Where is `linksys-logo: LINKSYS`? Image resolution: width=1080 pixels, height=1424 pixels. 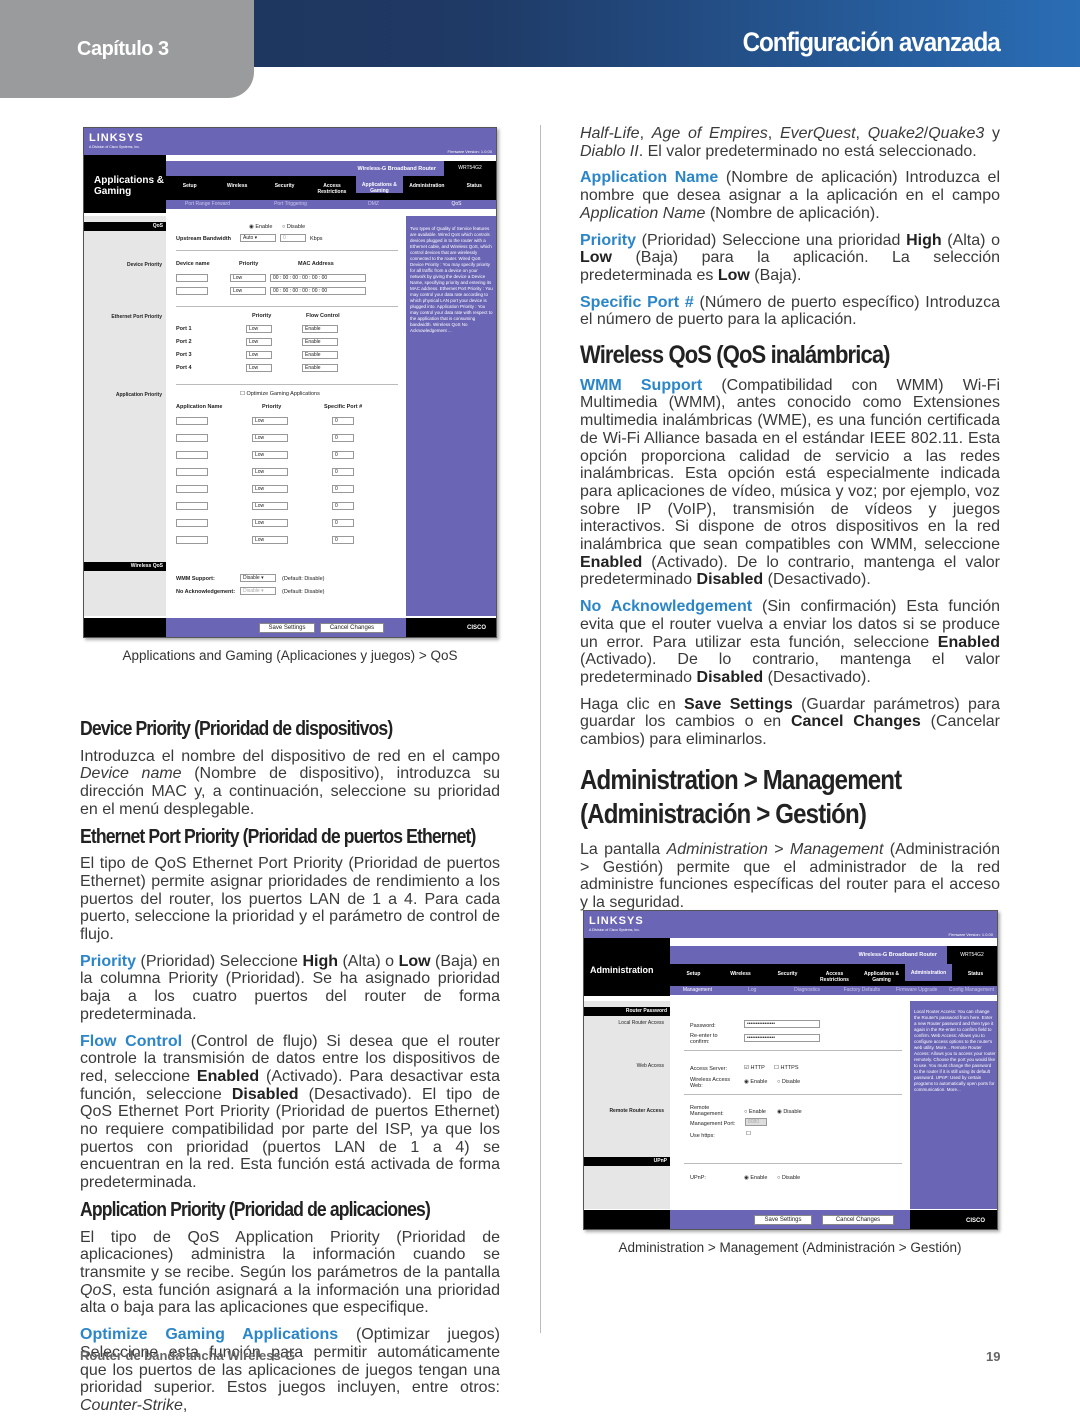
linksys-logo: LINKSYS is located at coordinates (116, 138).